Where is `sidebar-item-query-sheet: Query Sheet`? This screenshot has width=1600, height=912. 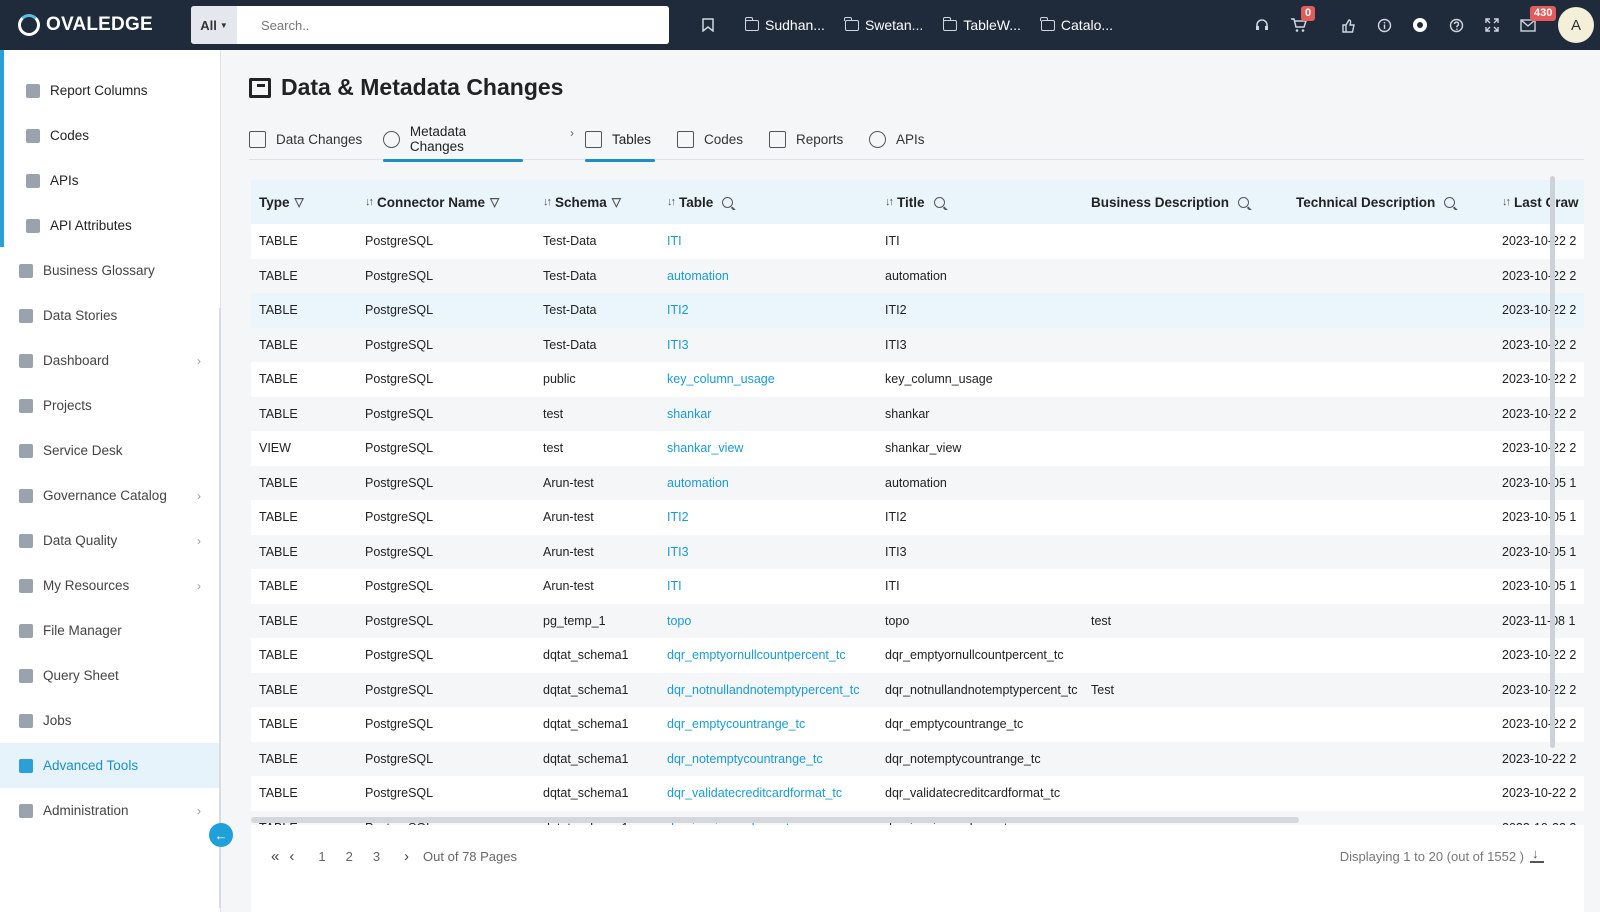
sidebar-item-query-sheet: Query Sheet is located at coordinates (110, 675).